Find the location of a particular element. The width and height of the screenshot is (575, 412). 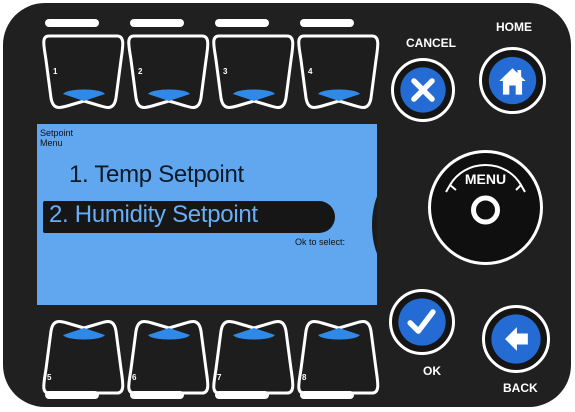

soft-key-8-number: 8 is located at coordinates (304, 377).